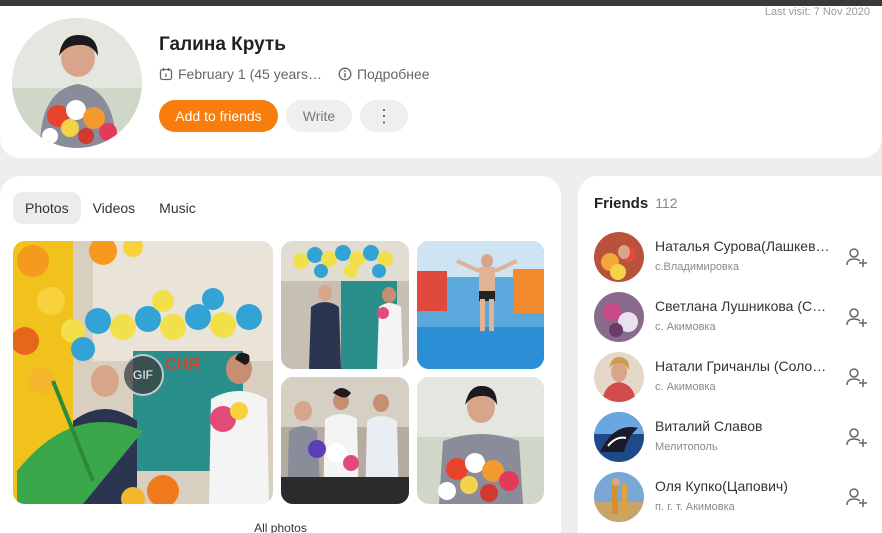 The height and width of the screenshot is (533, 882). I want to click on friend-location: Мелитополь, so click(686, 447).